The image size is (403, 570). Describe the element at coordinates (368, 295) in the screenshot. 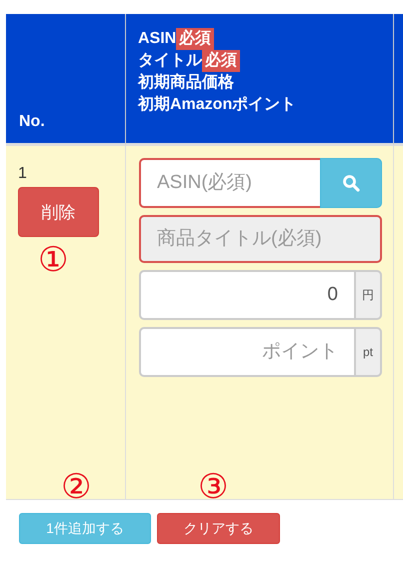

I see `unit-label: 円` at that location.